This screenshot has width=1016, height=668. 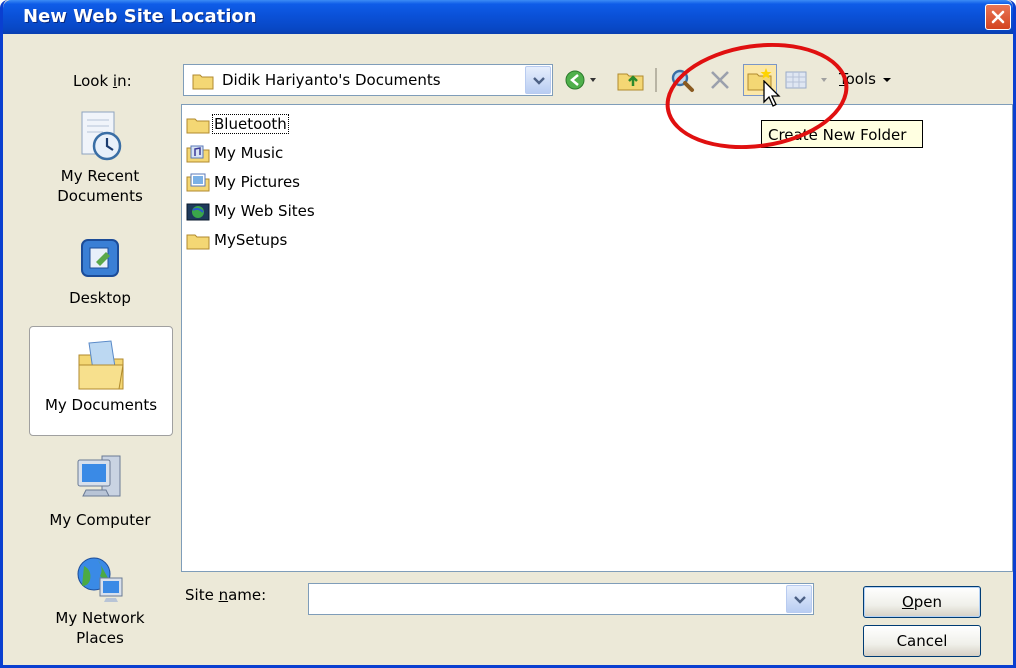 I want to click on place-my-recent-documents: My Recent Documents, so click(x=100, y=157).